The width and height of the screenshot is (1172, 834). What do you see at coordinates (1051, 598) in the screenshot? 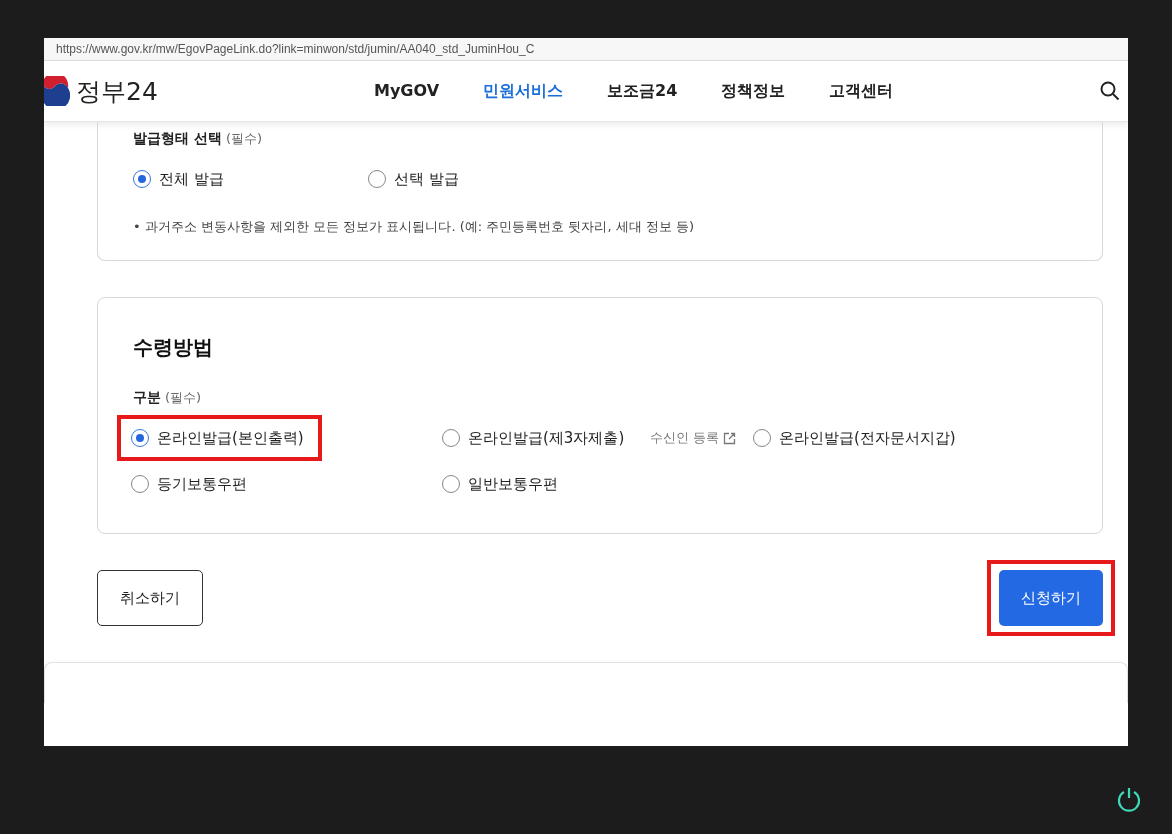
I see `apply-button: 신청하기` at bounding box center [1051, 598].